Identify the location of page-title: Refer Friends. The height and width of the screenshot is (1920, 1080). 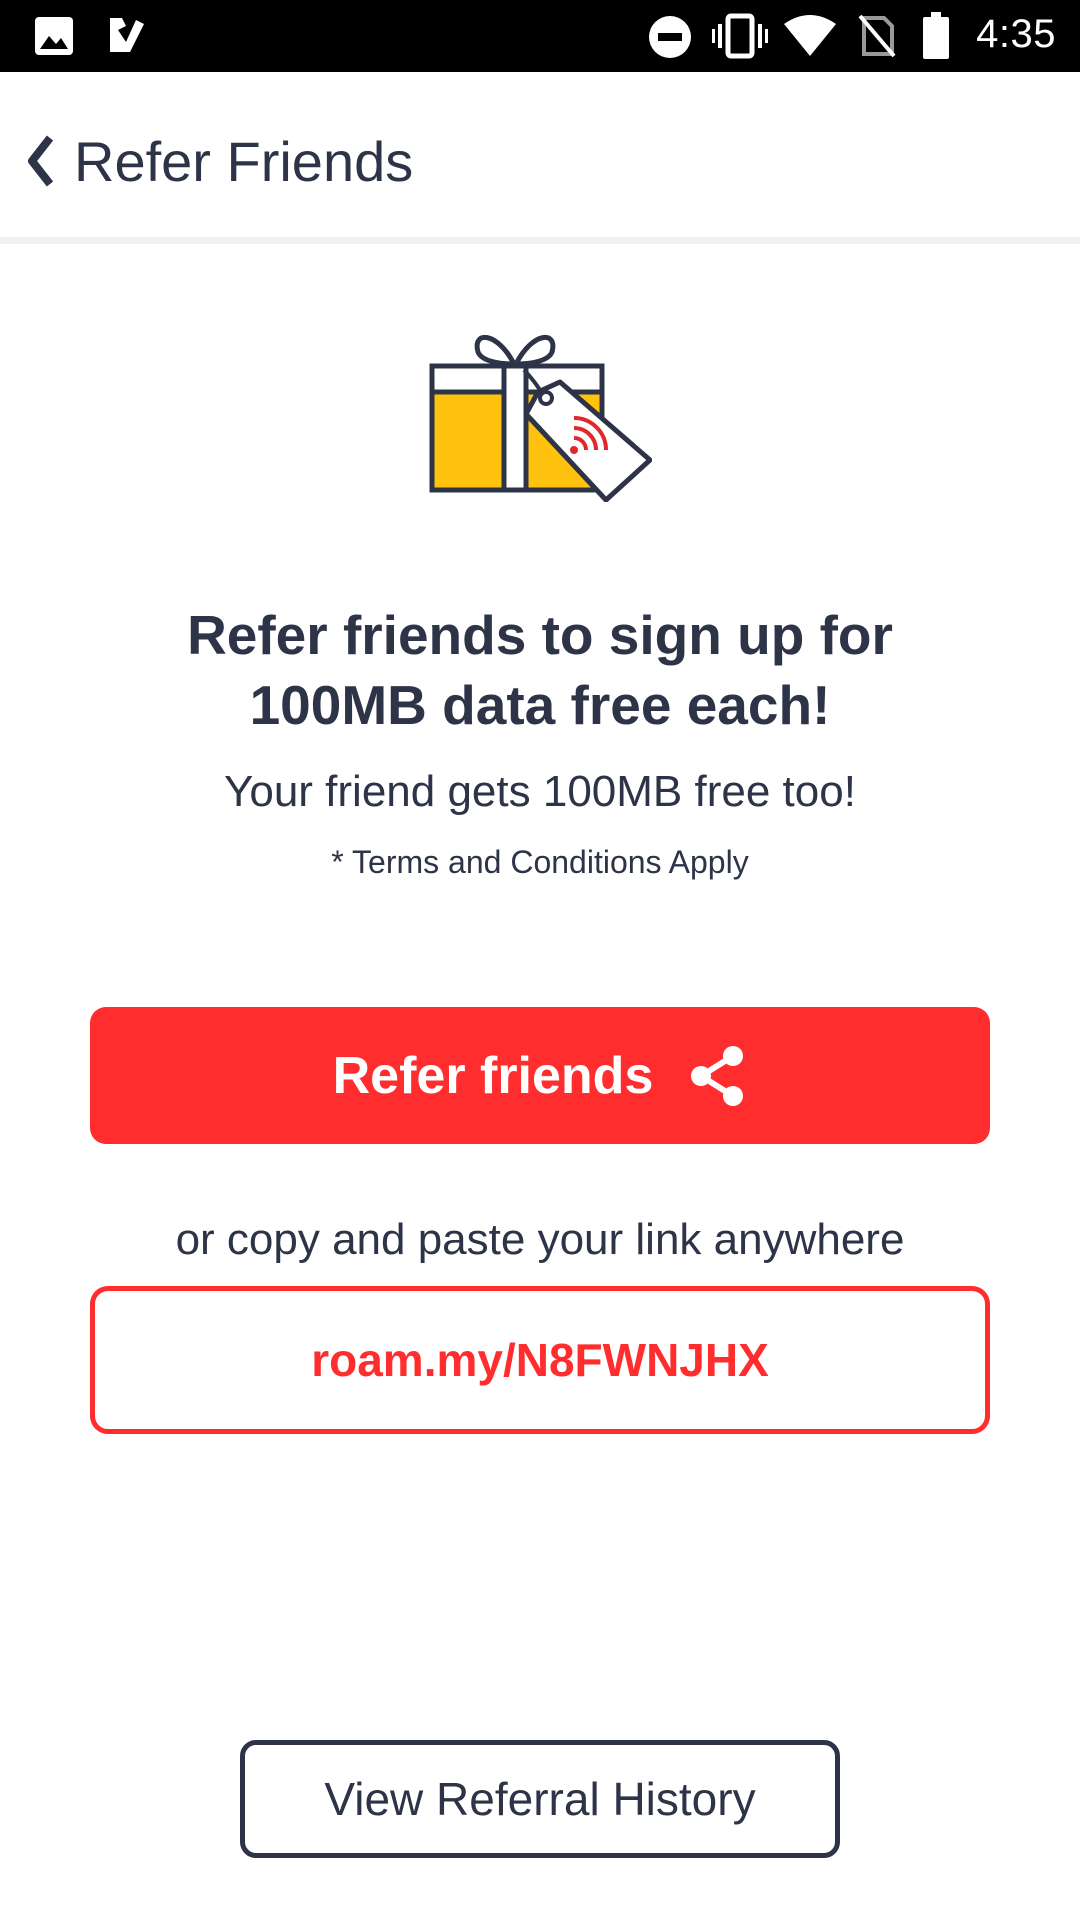
(244, 161).